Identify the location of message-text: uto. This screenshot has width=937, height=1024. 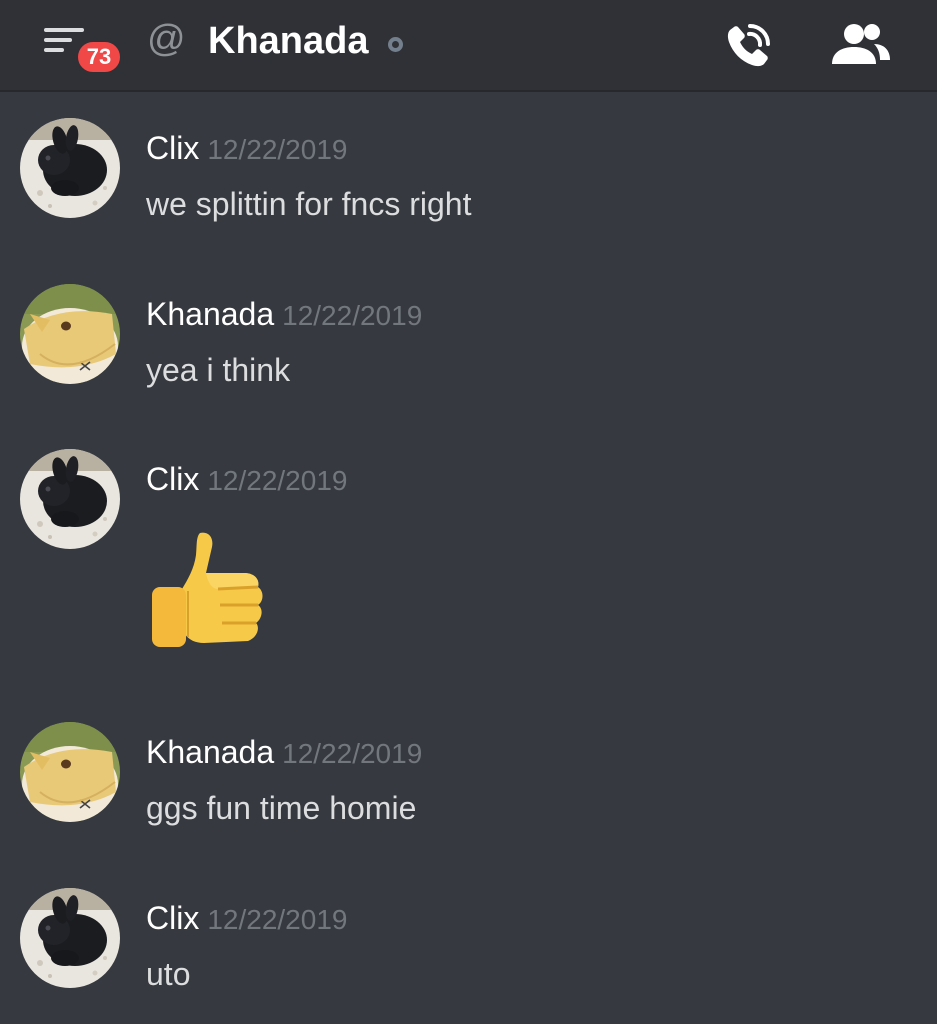
(168, 974).